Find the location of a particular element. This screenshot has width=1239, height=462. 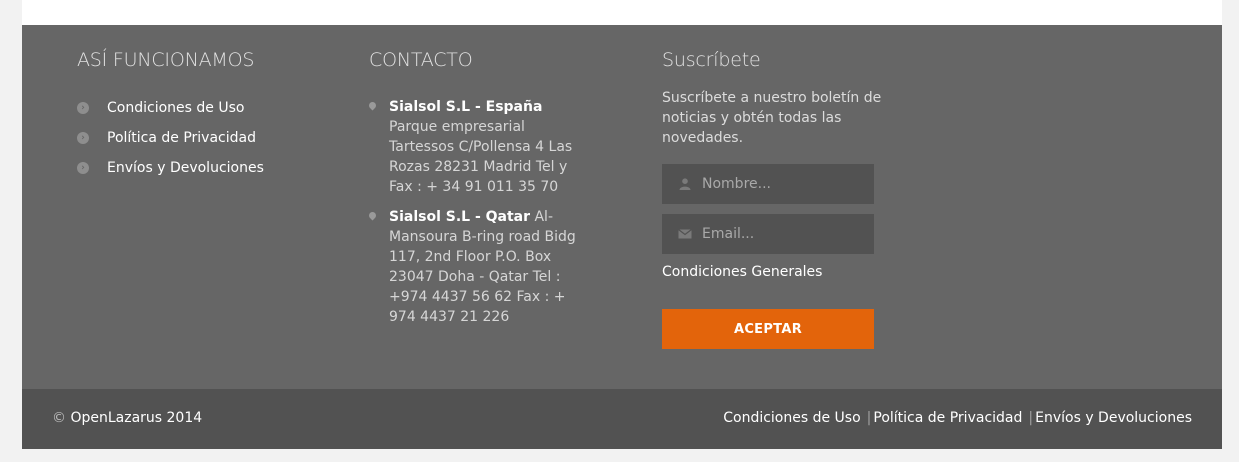

general-conditions-link: Condiciones Generales is located at coordinates (742, 272).